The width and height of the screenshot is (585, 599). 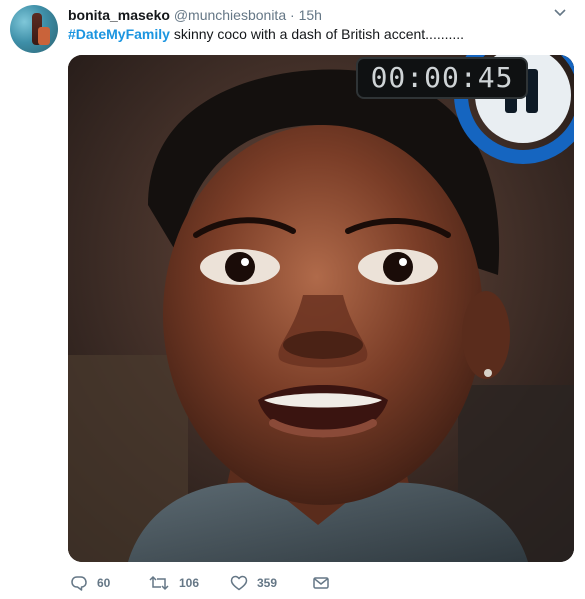 What do you see at coordinates (79, 583) in the screenshot?
I see `reply-icon` at bounding box center [79, 583].